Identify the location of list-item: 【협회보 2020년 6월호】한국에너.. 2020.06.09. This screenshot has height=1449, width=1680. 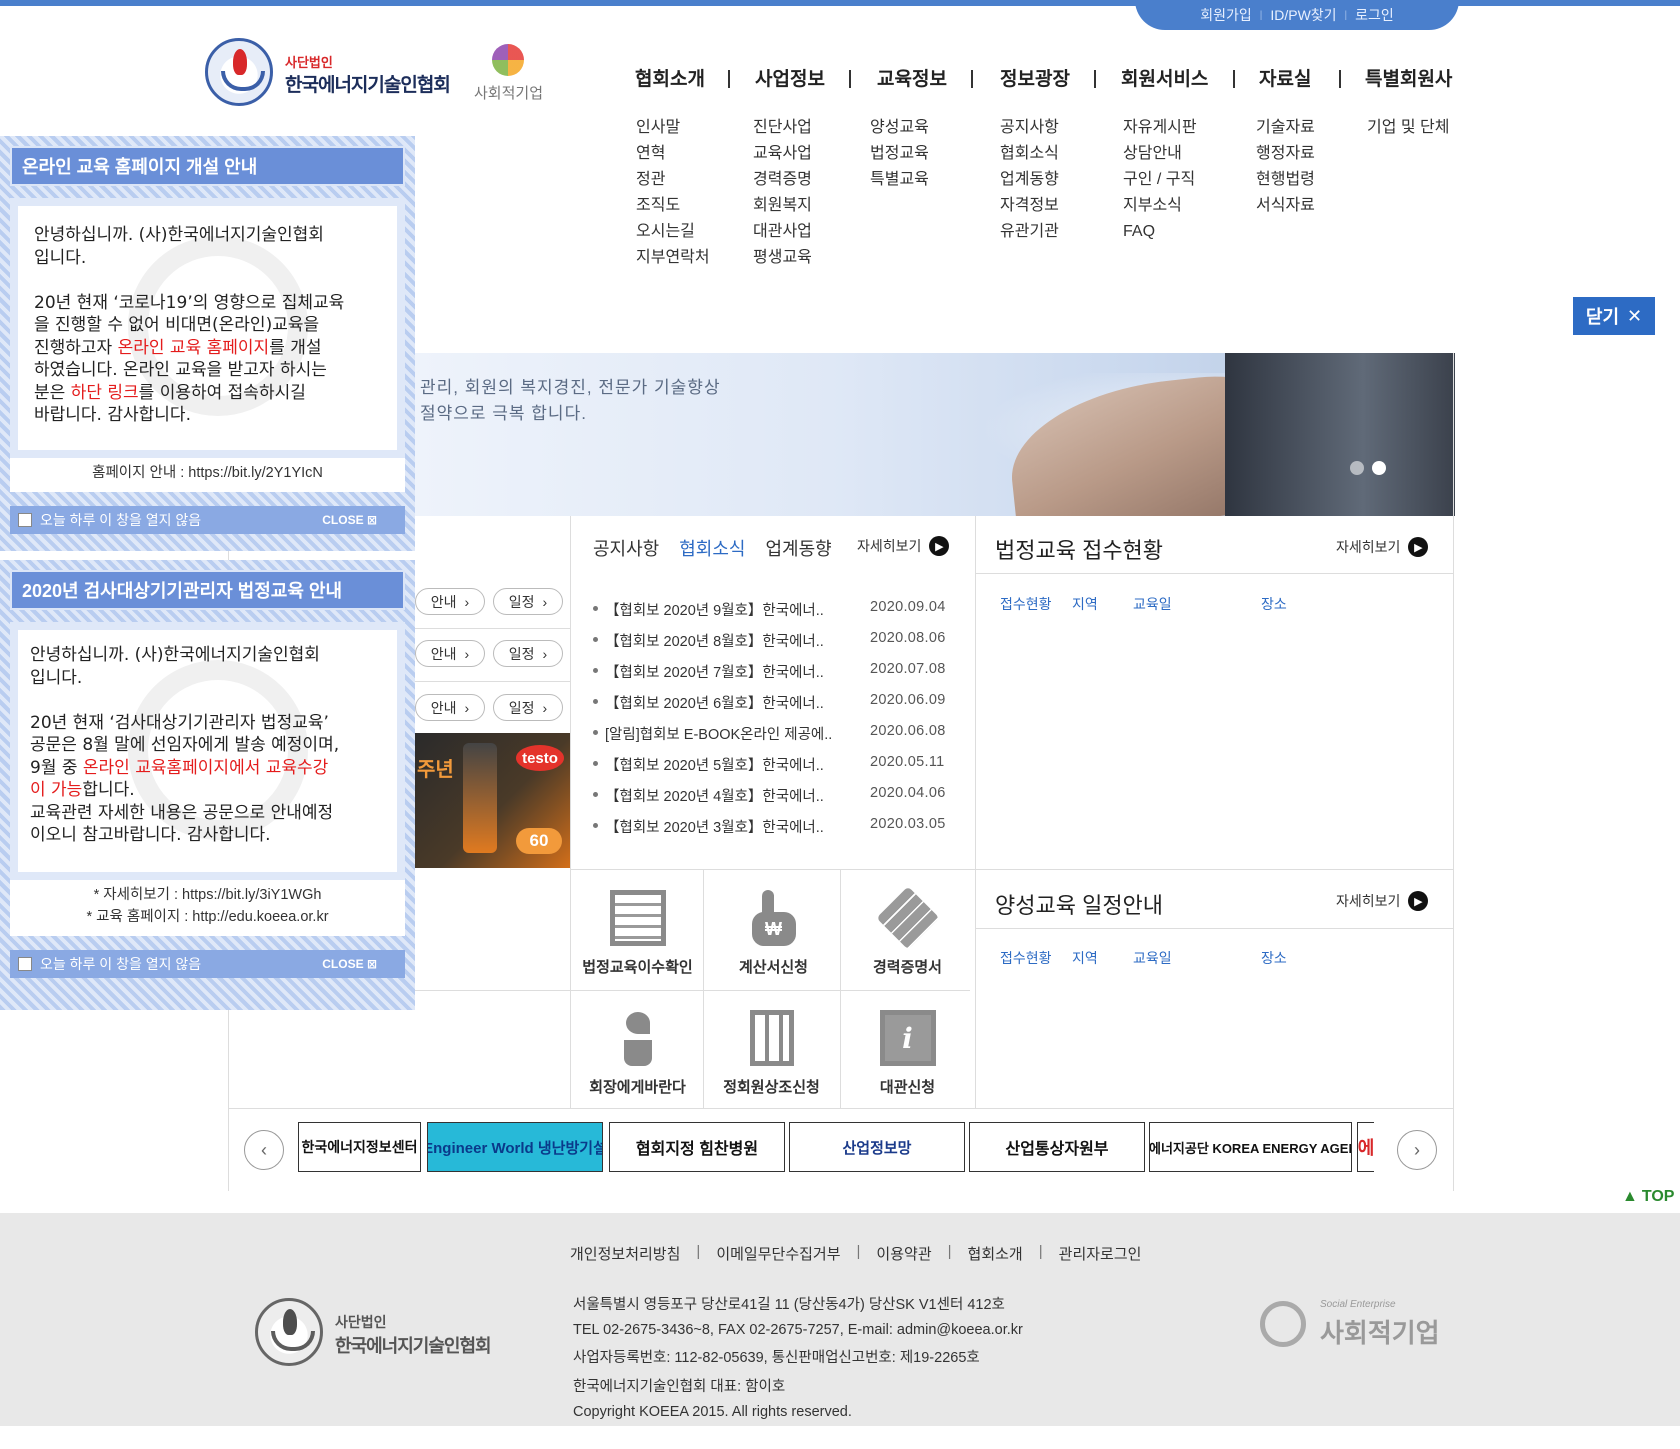
(769, 705).